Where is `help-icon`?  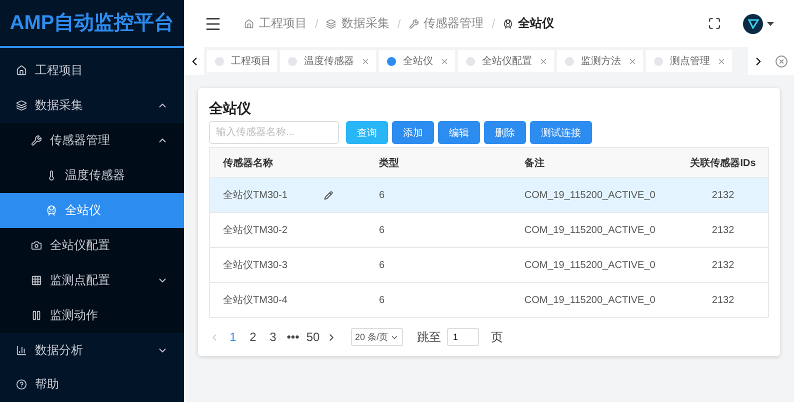
help-icon is located at coordinates (21, 384).